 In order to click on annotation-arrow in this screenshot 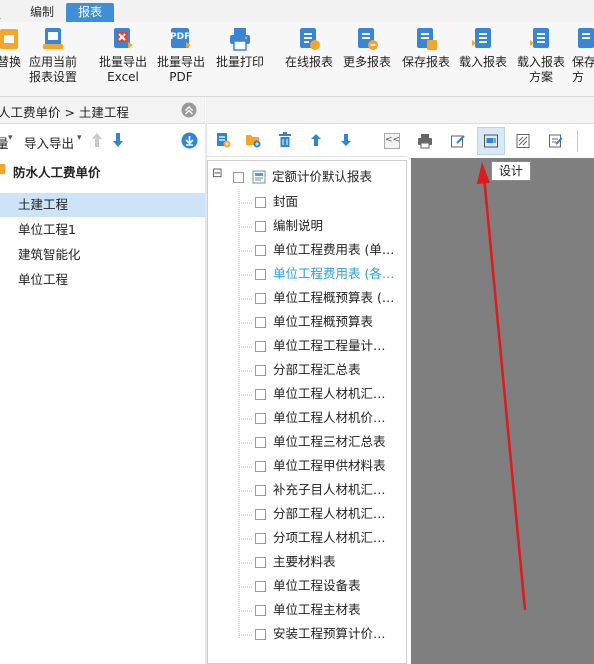, I will do `click(502, 386)`.